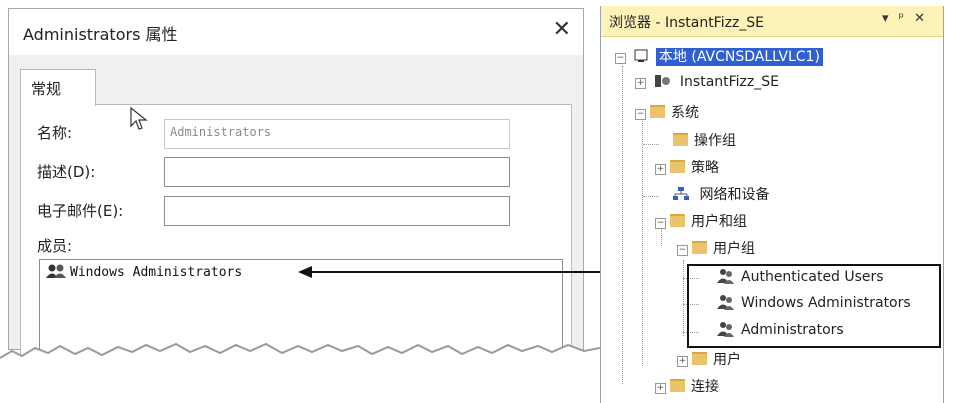  Describe the element at coordinates (66, 172) in the screenshot. I see `description-label: 描述(D):` at that location.